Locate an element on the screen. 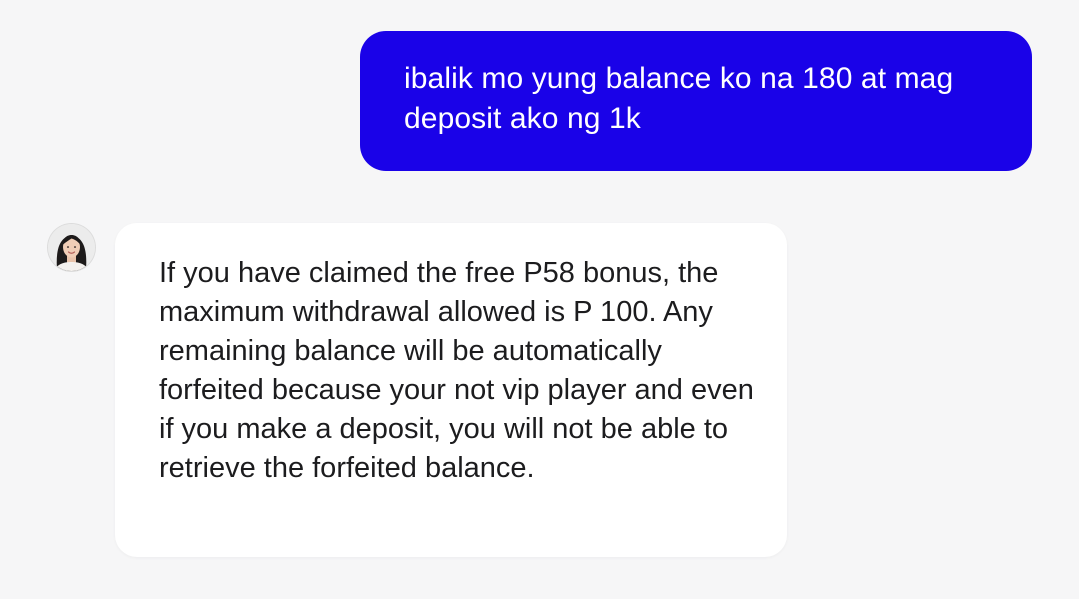  agent-avatar-photo-icon is located at coordinates (71, 247).